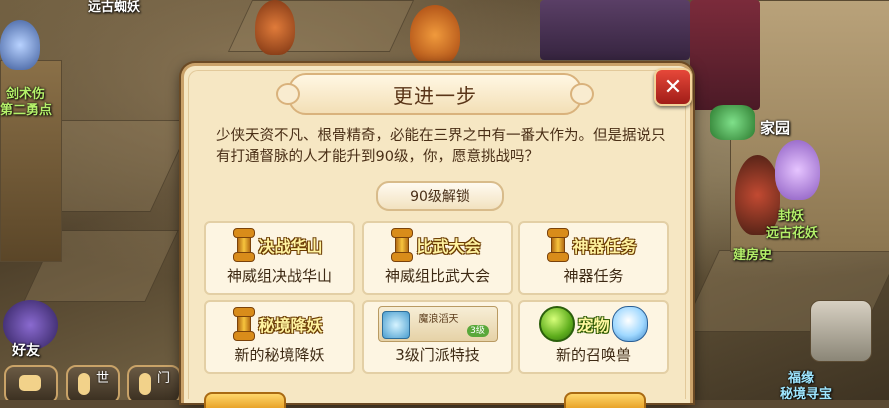  I want to click on sect-skill-box: 魔浪滔天 3级, so click(437, 324).